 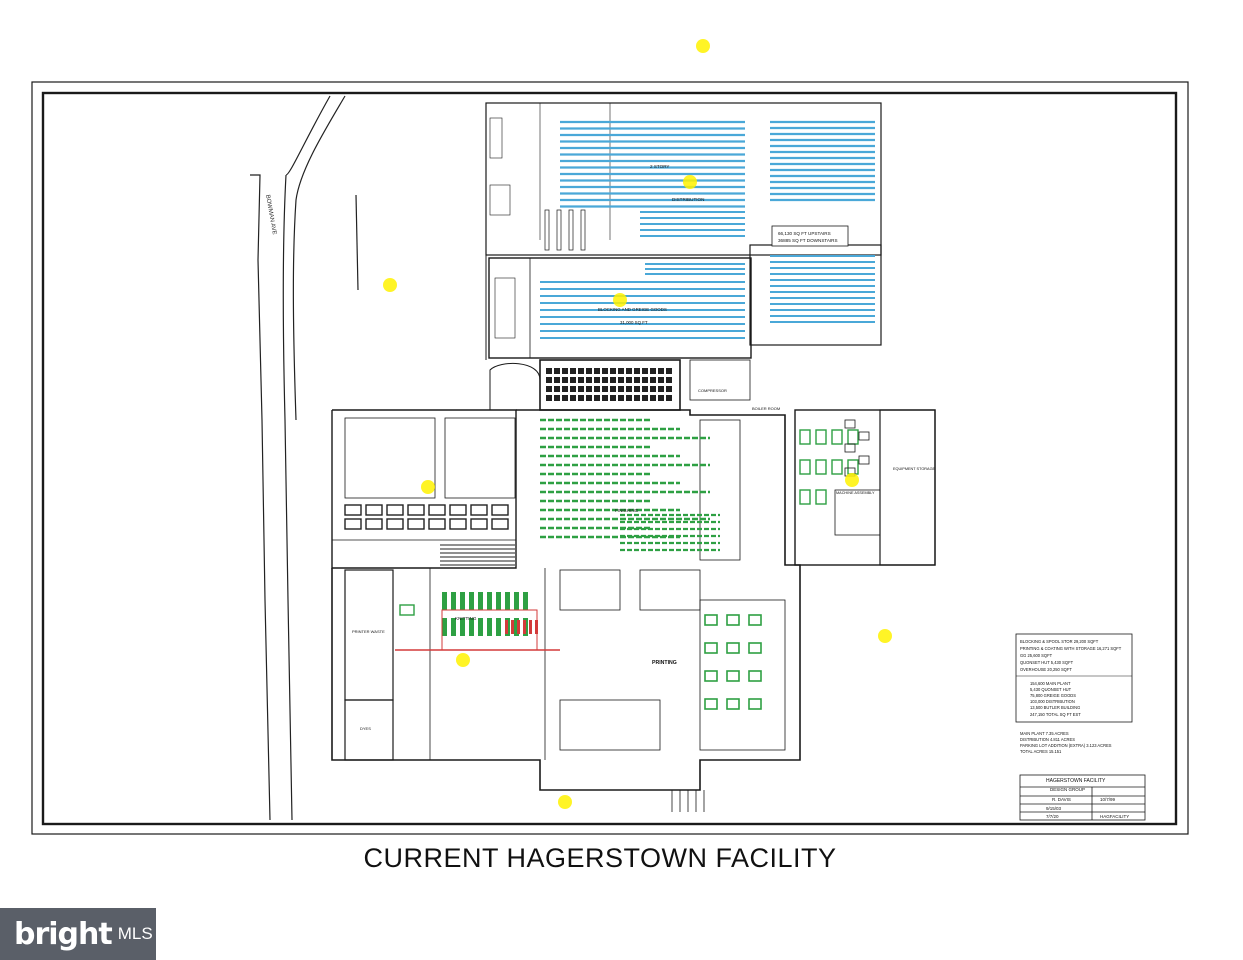 What do you see at coordinates (1052, 816) in the screenshot?
I see `title-block-rev2: 7/7/20` at bounding box center [1052, 816].